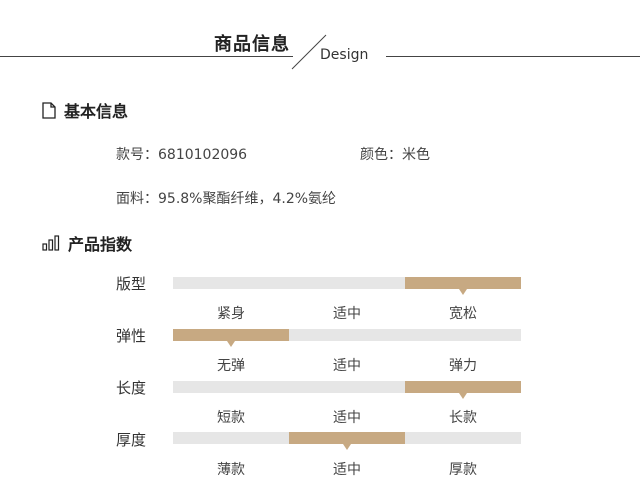 This screenshot has width=640, height=479. Describe the element at coordinates (344, 55) in the screenshot. I see `page-subtitle: Design` at that location.